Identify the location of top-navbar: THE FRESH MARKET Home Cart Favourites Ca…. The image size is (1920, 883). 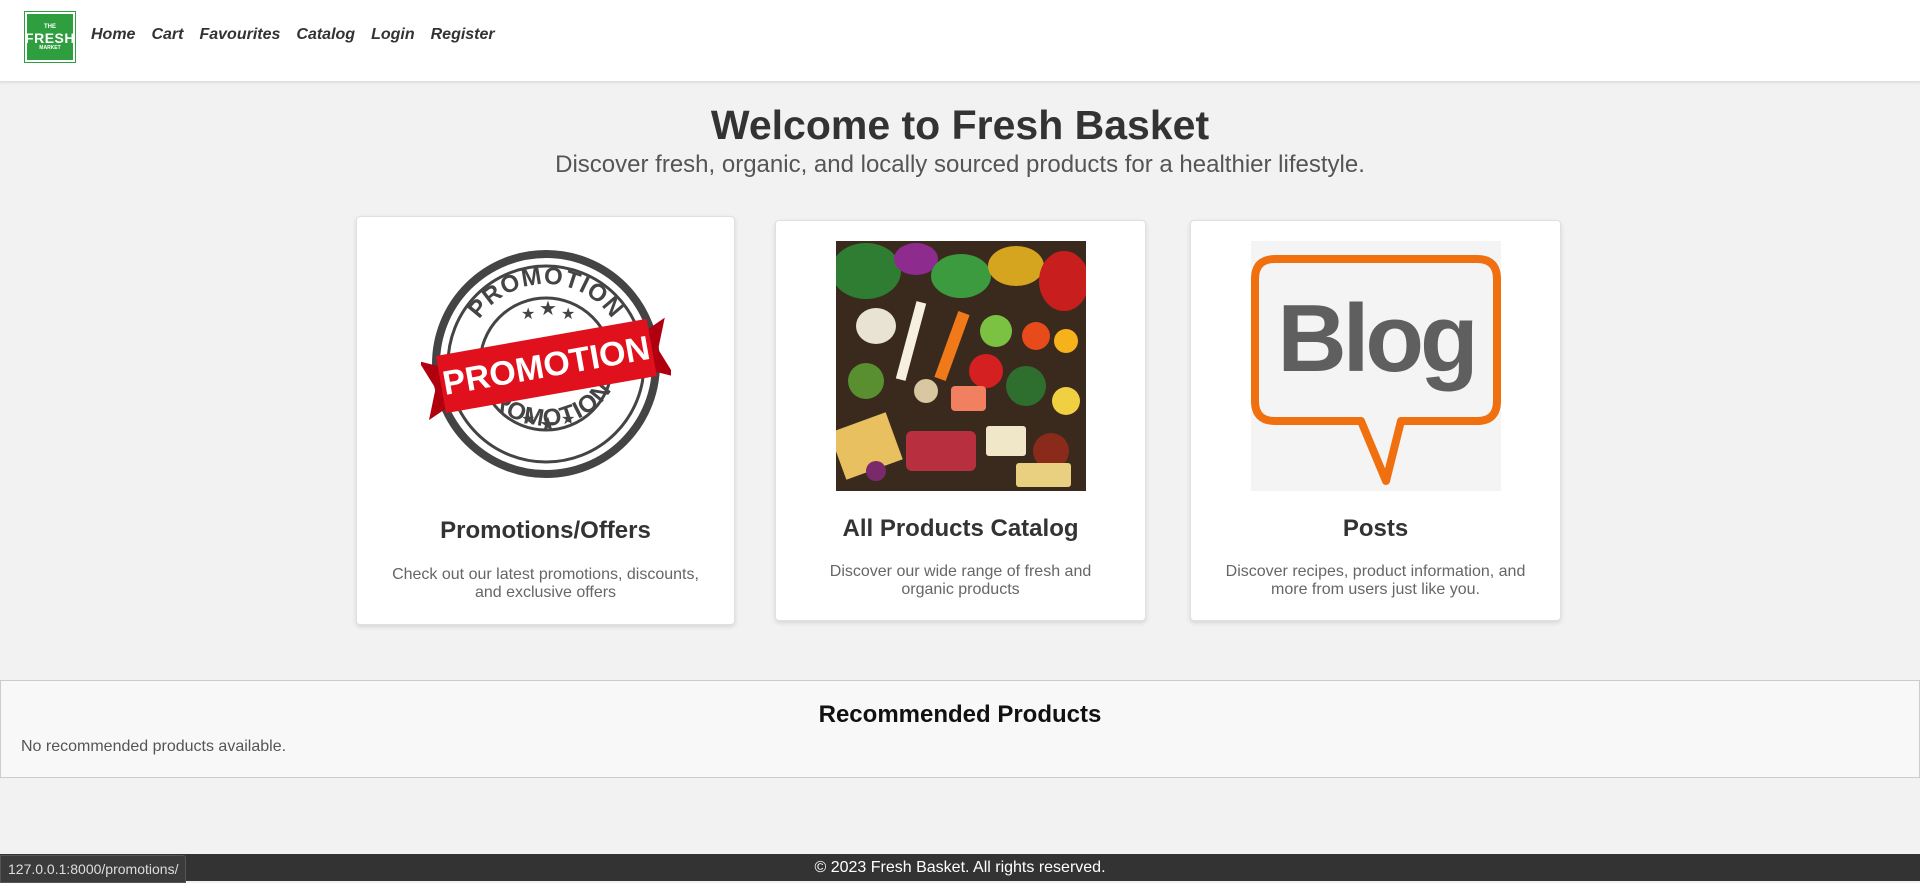
(960, 41).